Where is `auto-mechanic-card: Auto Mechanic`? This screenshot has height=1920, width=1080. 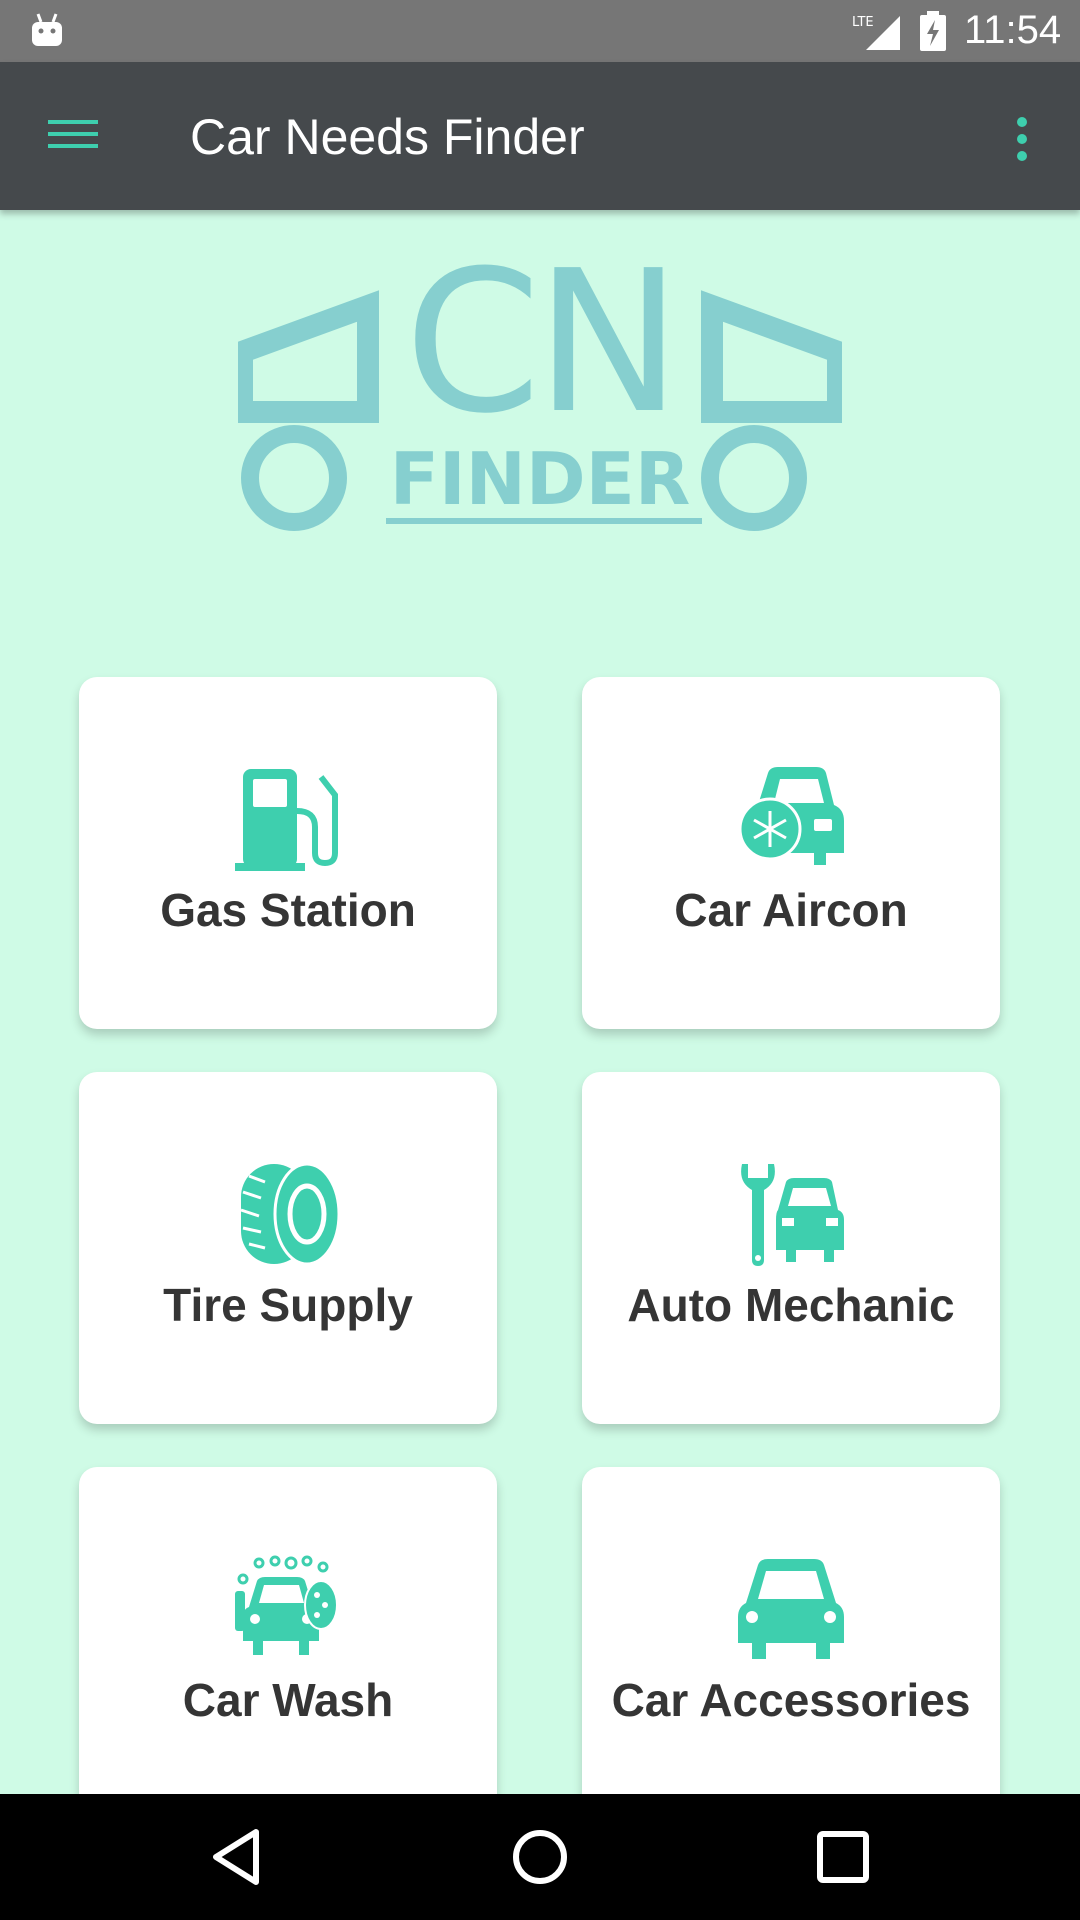 auto-mechanic-card: Auto Mechanic is located at coordinates (791, 1248).